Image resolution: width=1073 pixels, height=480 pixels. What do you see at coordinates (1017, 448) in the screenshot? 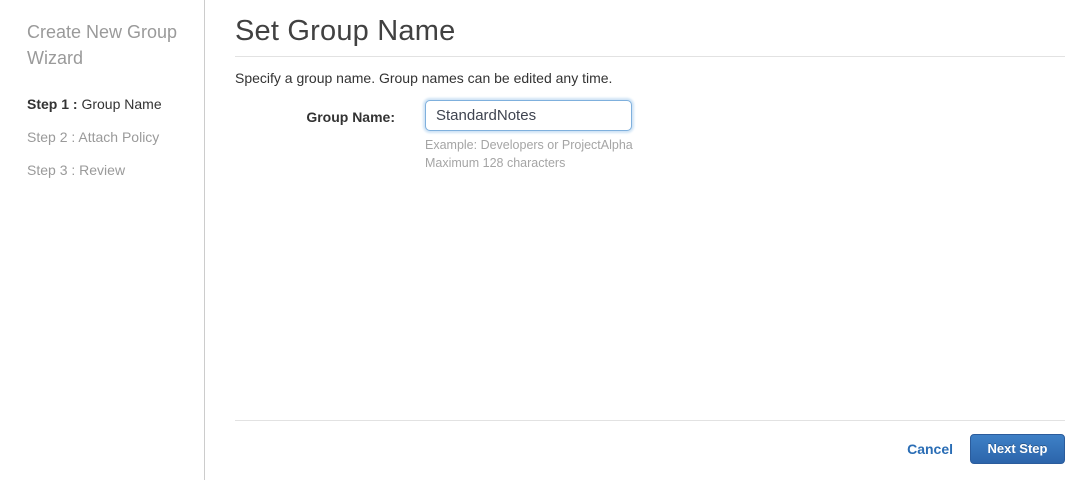
I see `next-step-button: Next Step` at bounding box center [1017, 448].